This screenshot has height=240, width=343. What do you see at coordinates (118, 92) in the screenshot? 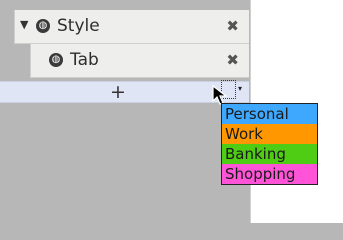
I see `add-button: +` at bounding box center [118, 92].